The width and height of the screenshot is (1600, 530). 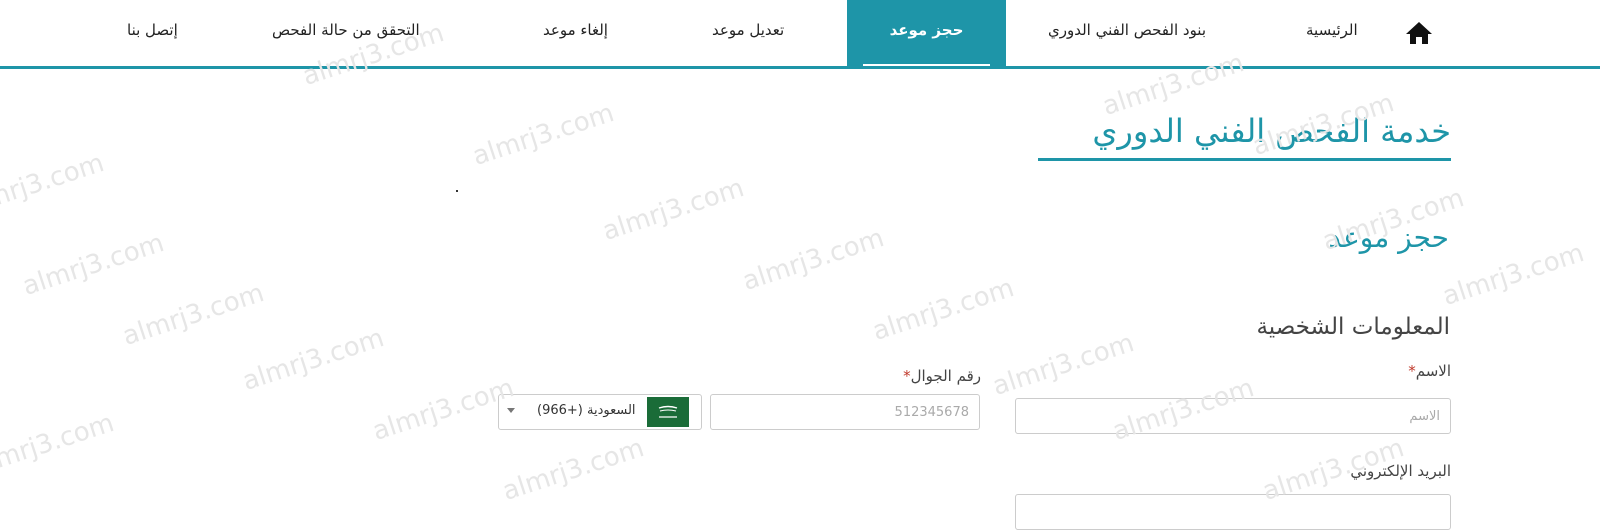 What do you see at coordinates (1388, 237) in the screenshot?
I see `section-title: حجز موعد` at bounding box center [1388, 237].